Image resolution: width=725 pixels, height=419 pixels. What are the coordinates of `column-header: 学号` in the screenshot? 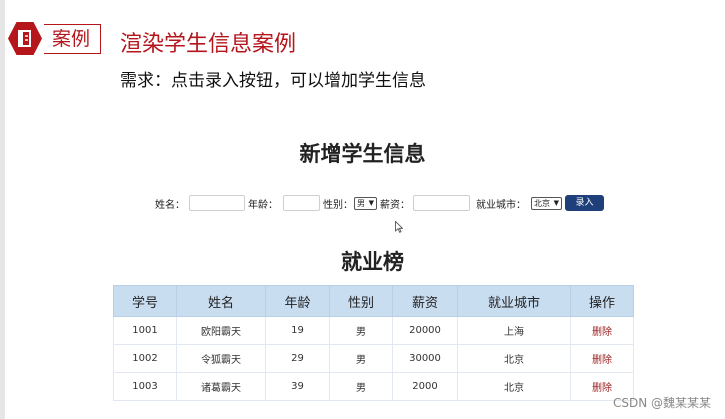 It's located at (145, 301).